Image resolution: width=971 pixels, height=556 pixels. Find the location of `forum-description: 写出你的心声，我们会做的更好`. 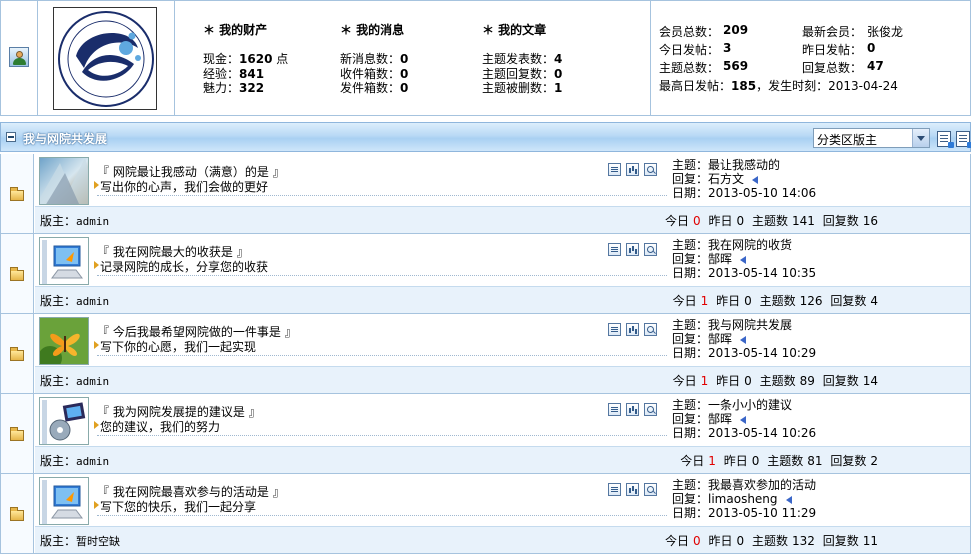

forum-description: 写出你的心声，我们会做的更好 is located at coordinates (181, 186).